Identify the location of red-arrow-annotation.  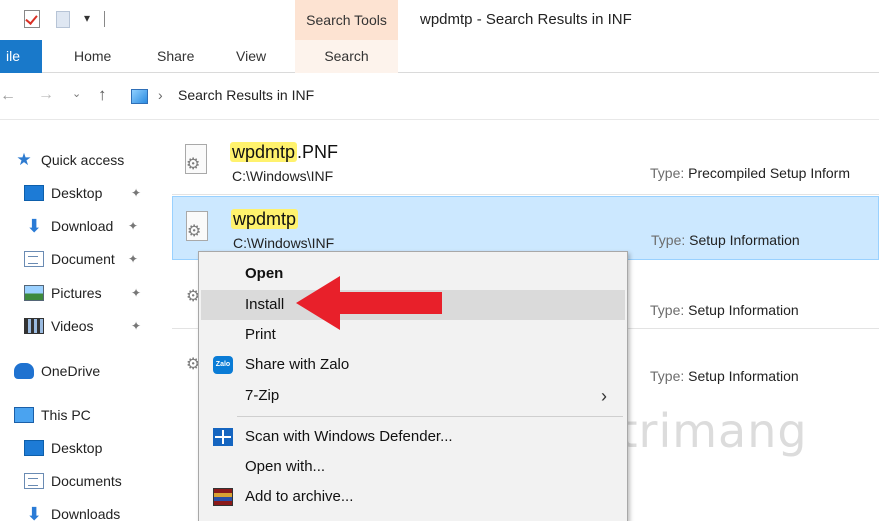
(369, 303).